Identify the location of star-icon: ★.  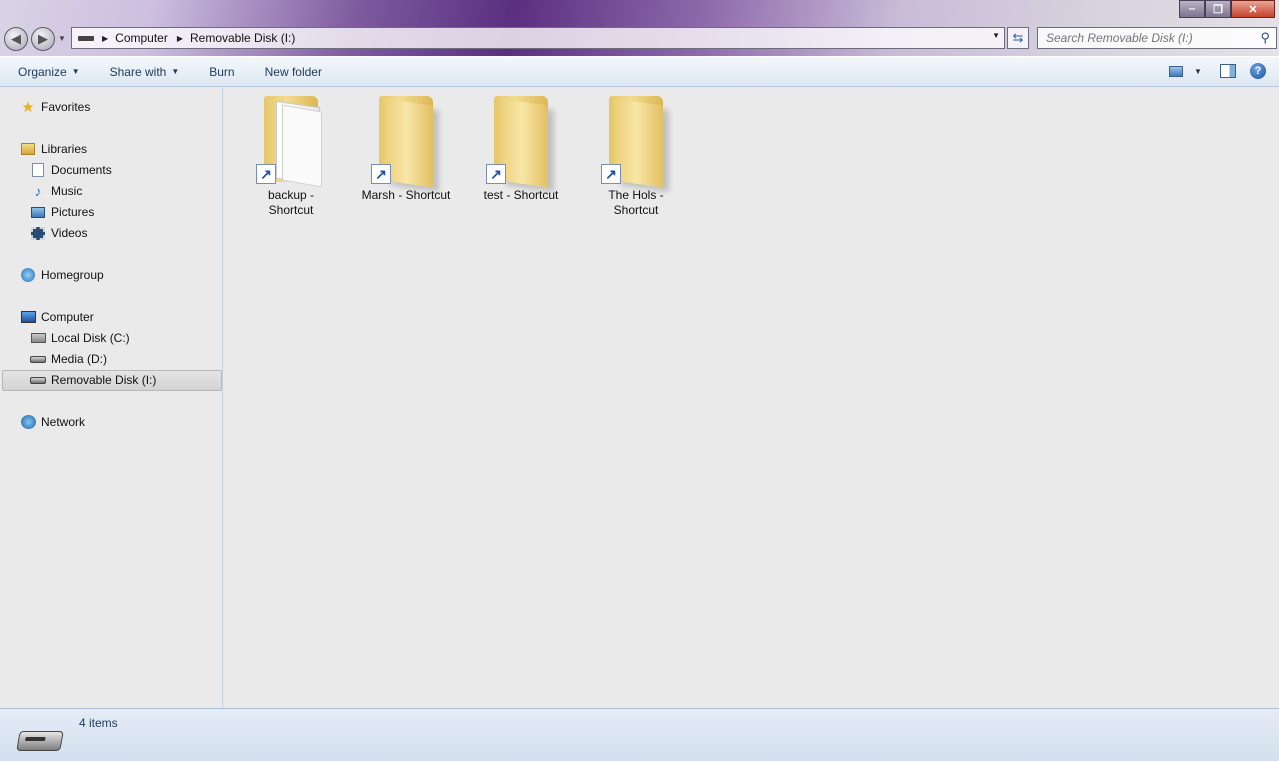
(27, 107).